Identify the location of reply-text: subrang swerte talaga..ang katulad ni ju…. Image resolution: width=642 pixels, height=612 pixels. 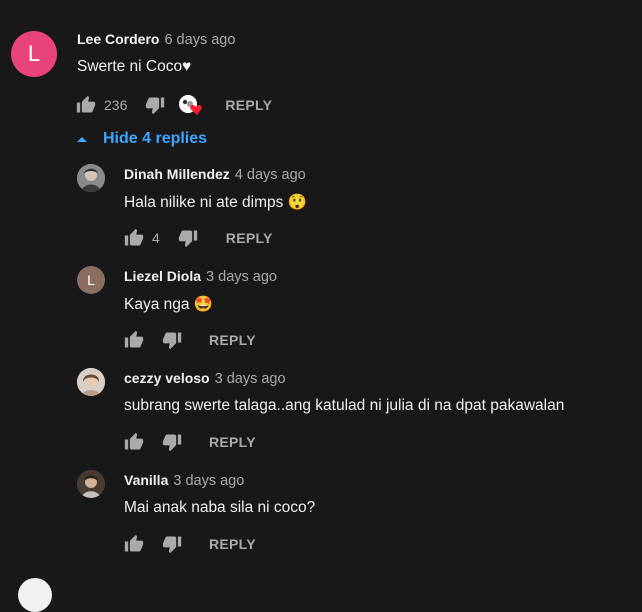
(344, 405).